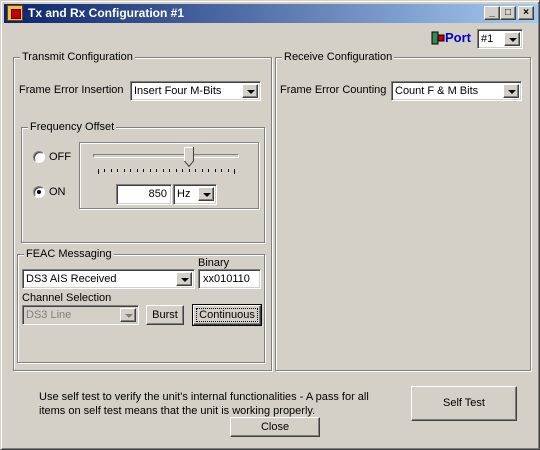 This screenshot has width=540, height=450. I want to click on binary-label: Binary, so click(214, 263).